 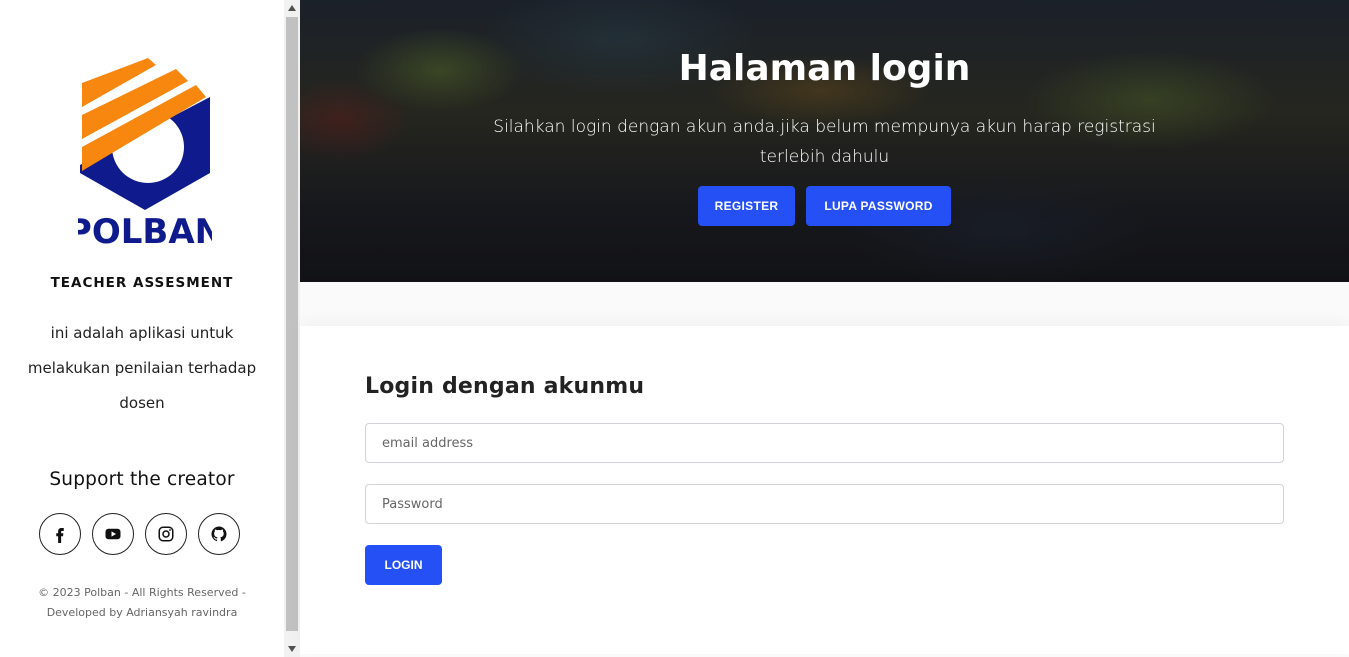 I want to click on email-input, so click(x=824, y=443).